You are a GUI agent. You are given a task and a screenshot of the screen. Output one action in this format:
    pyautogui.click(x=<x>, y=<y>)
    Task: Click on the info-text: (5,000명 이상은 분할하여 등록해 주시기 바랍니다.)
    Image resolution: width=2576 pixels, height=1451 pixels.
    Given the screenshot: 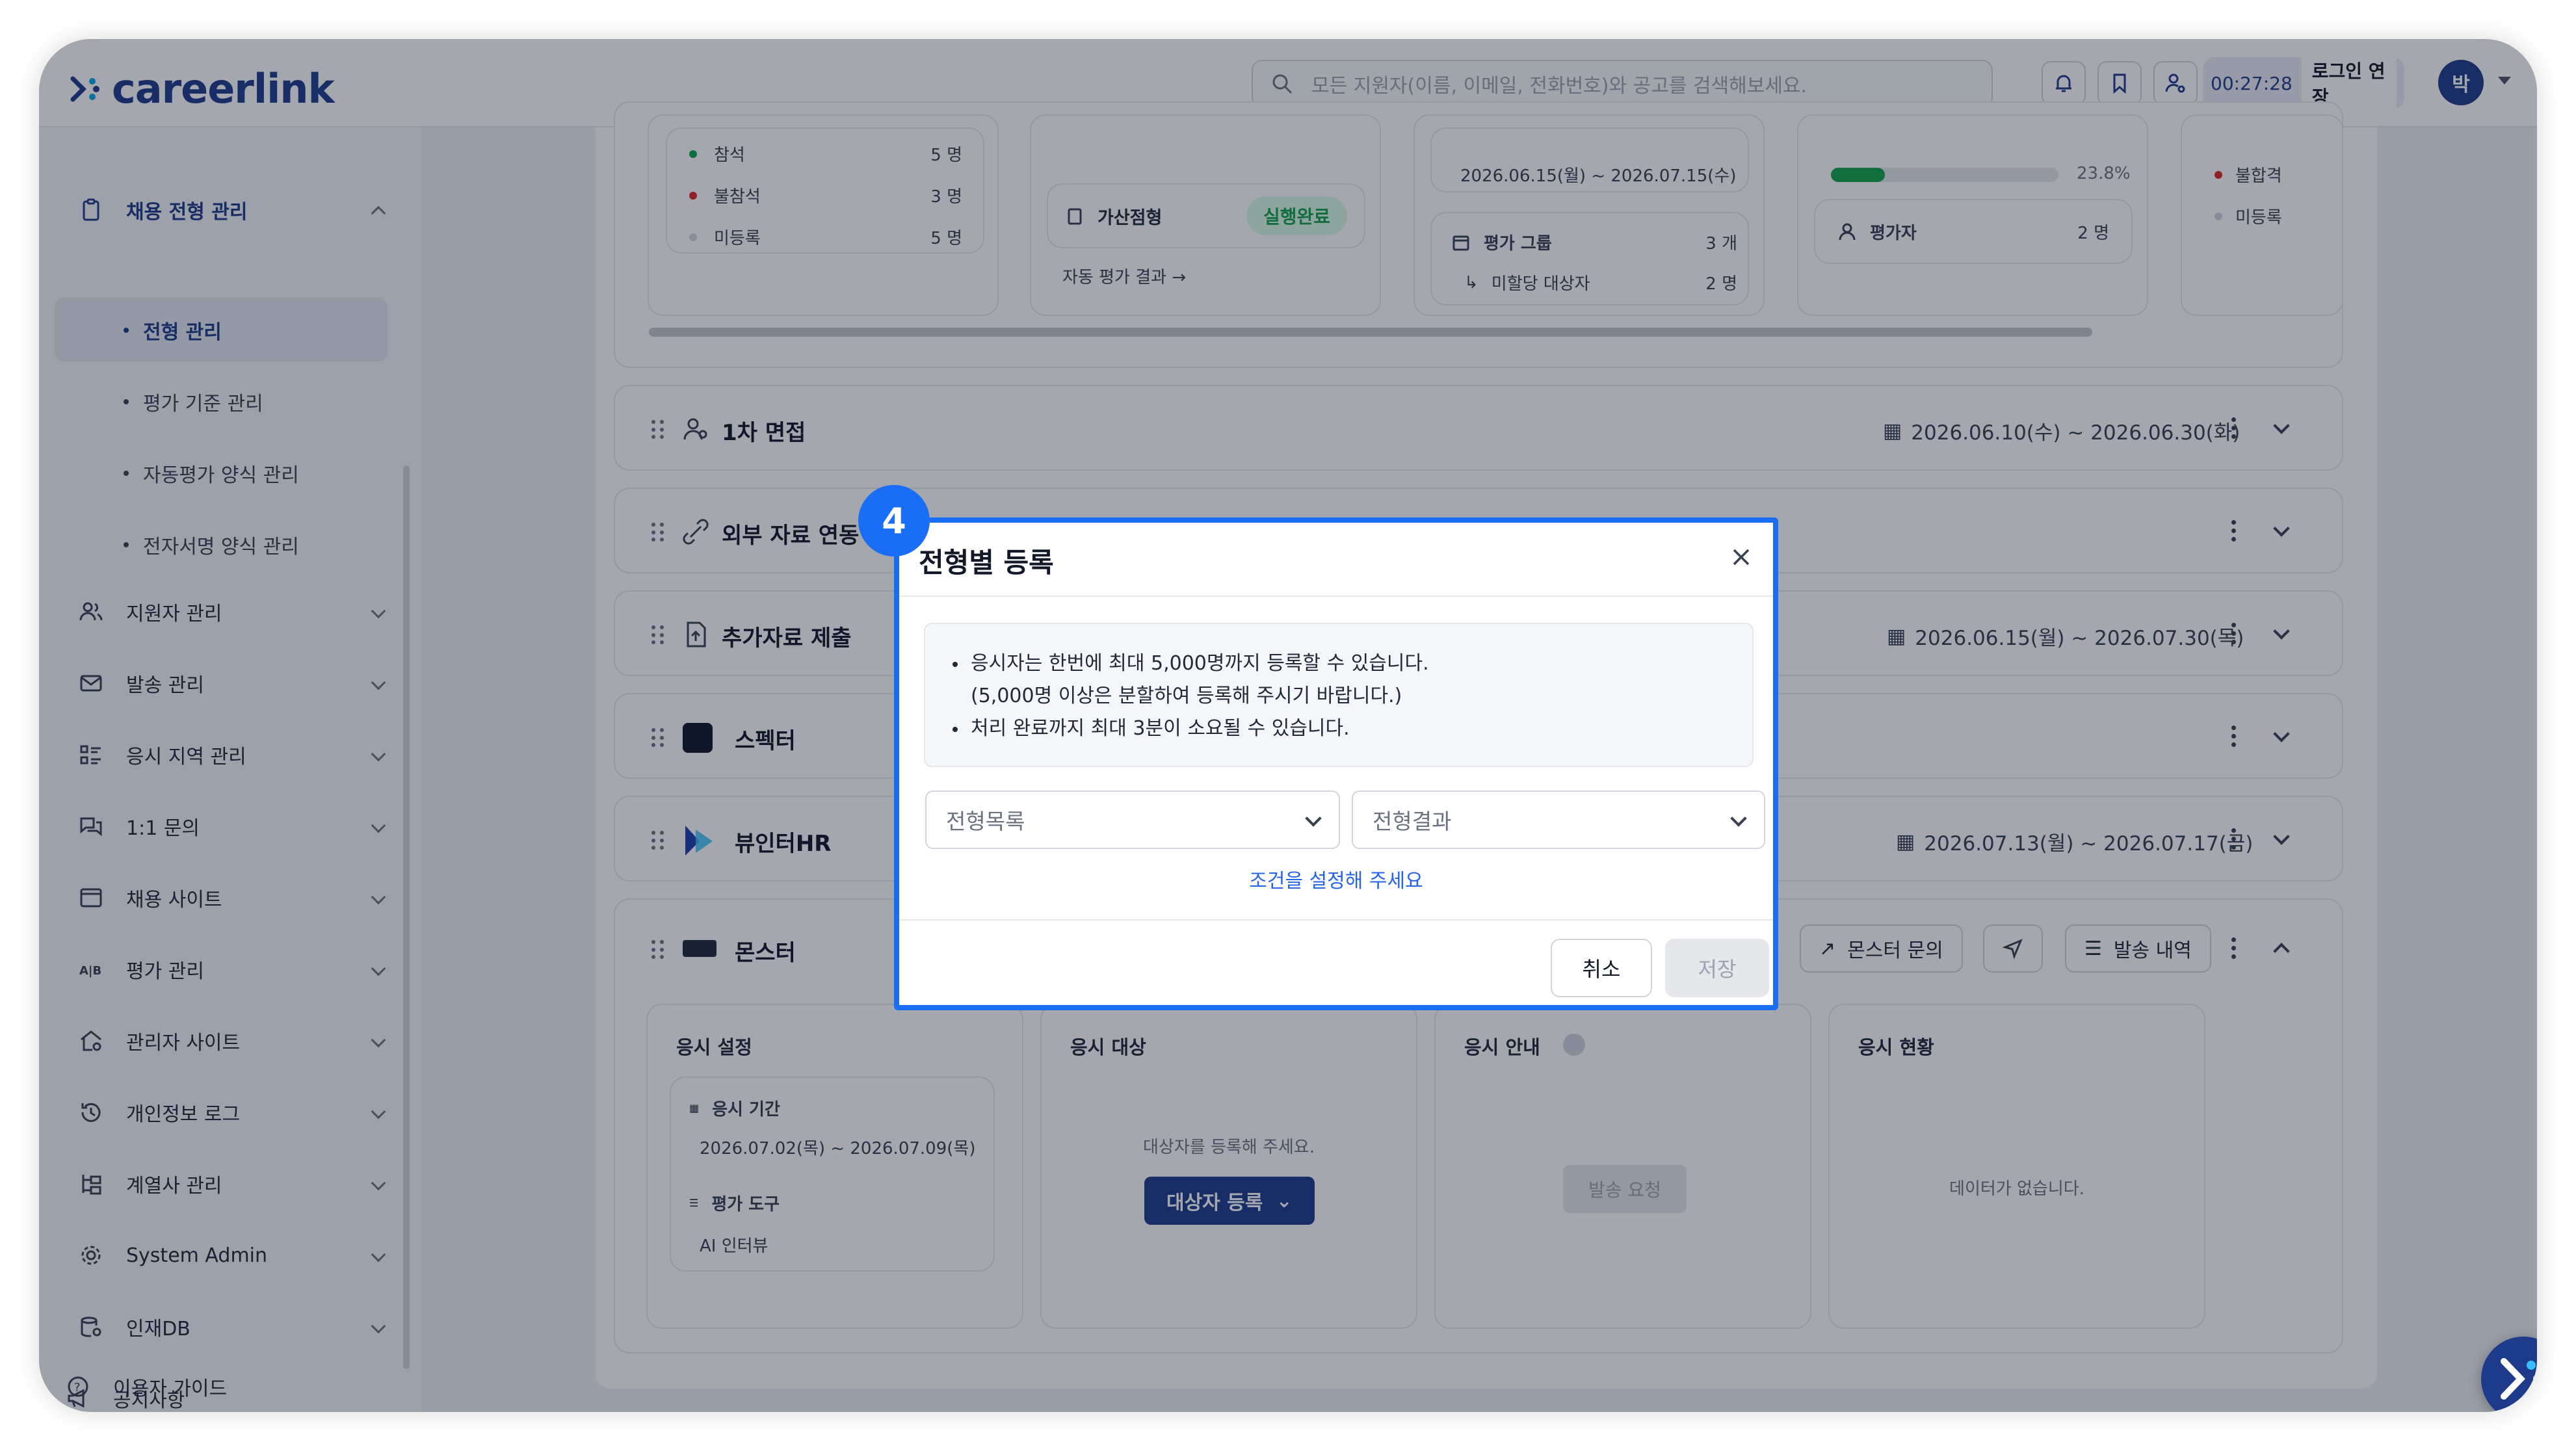 What is the action you would take?
    pyautogui.click(x=1186, y=696)
    